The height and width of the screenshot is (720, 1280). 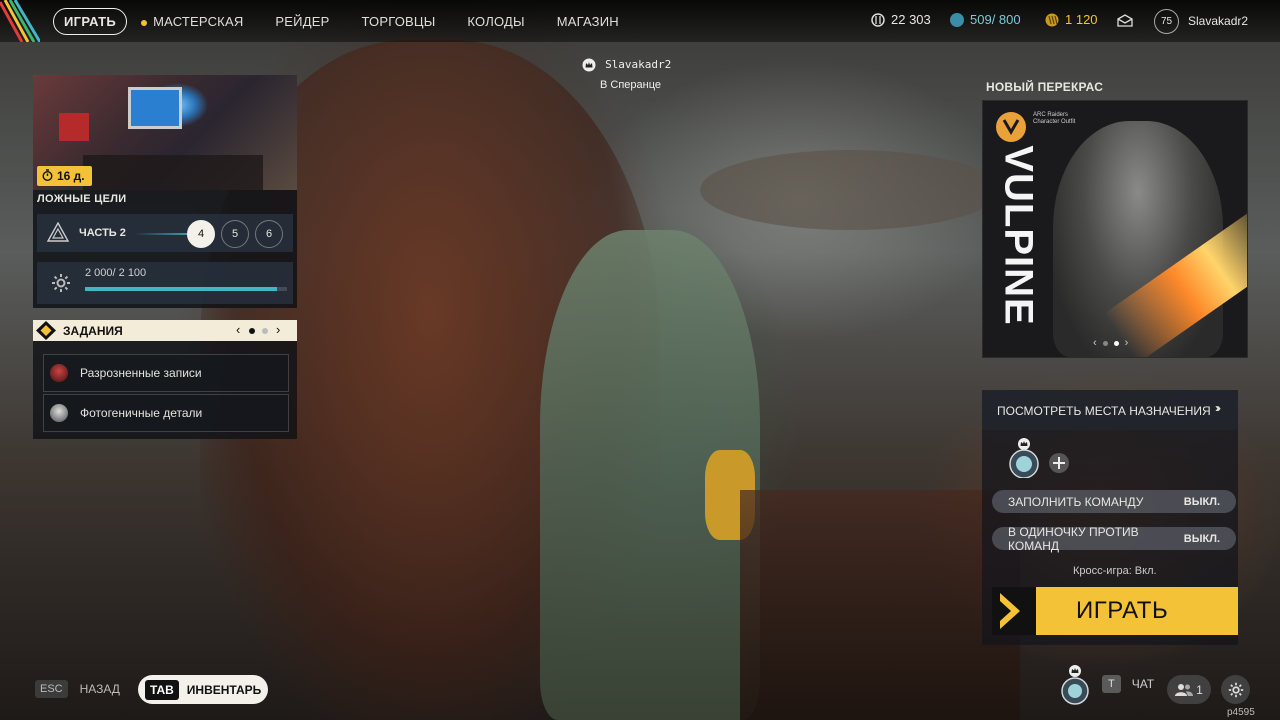 What do you see at coordinates (46, 330) in the screenshot?
I see `tasks-diamond-icon` at bounding box center [46, 330].